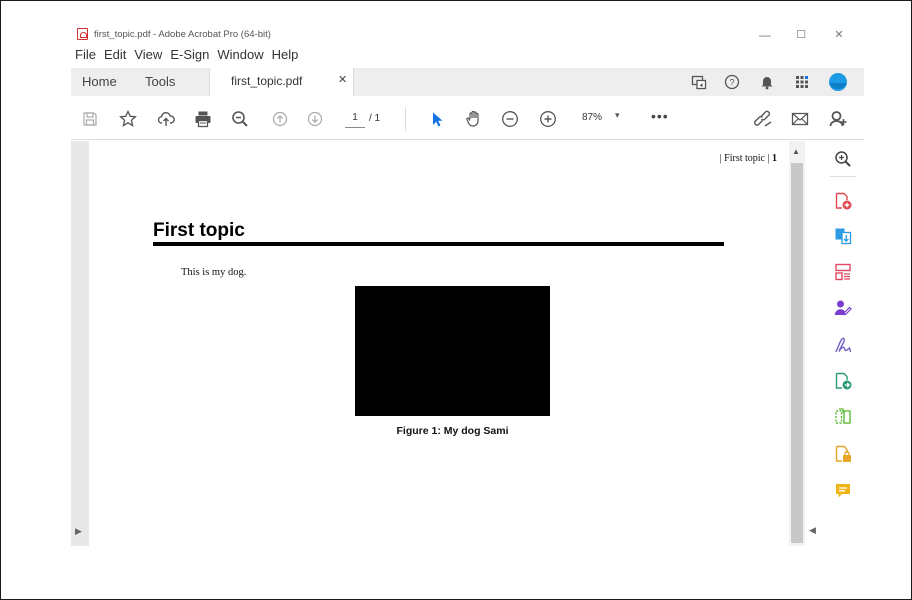 The width and height of the screenshot is (912, 600). Describe the element at coordinates (797, 353) in the screenshot. I see `scrollbar-thumb` at that location.